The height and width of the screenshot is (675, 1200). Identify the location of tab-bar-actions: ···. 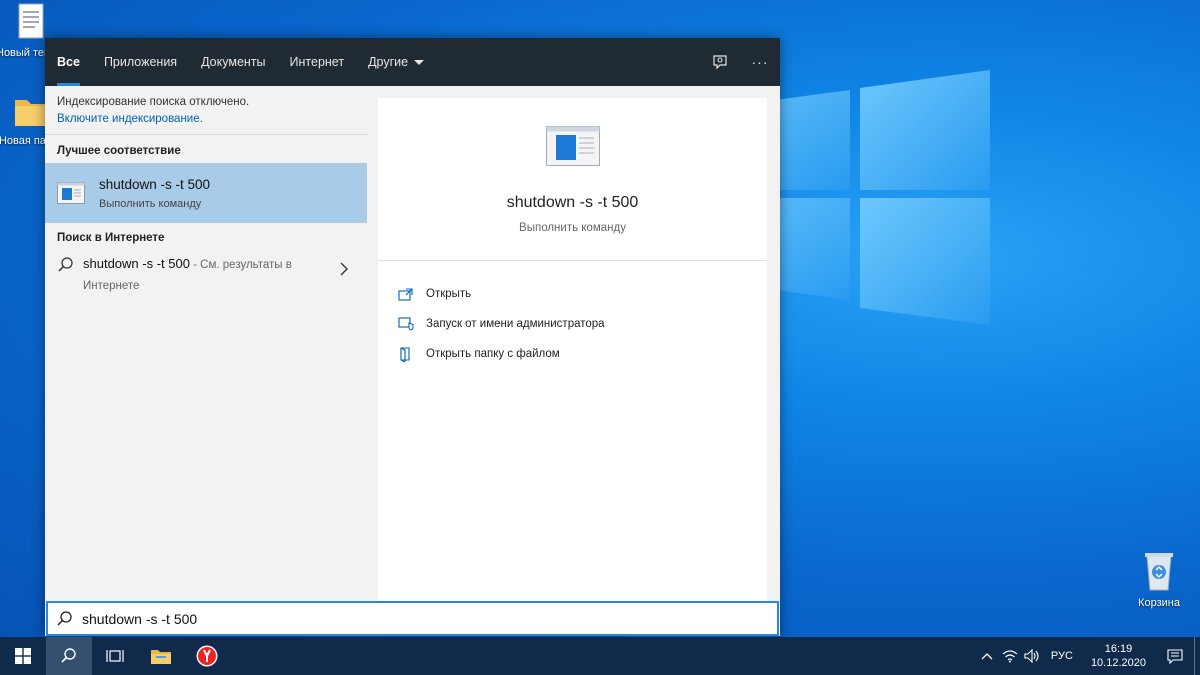
(740, 62).